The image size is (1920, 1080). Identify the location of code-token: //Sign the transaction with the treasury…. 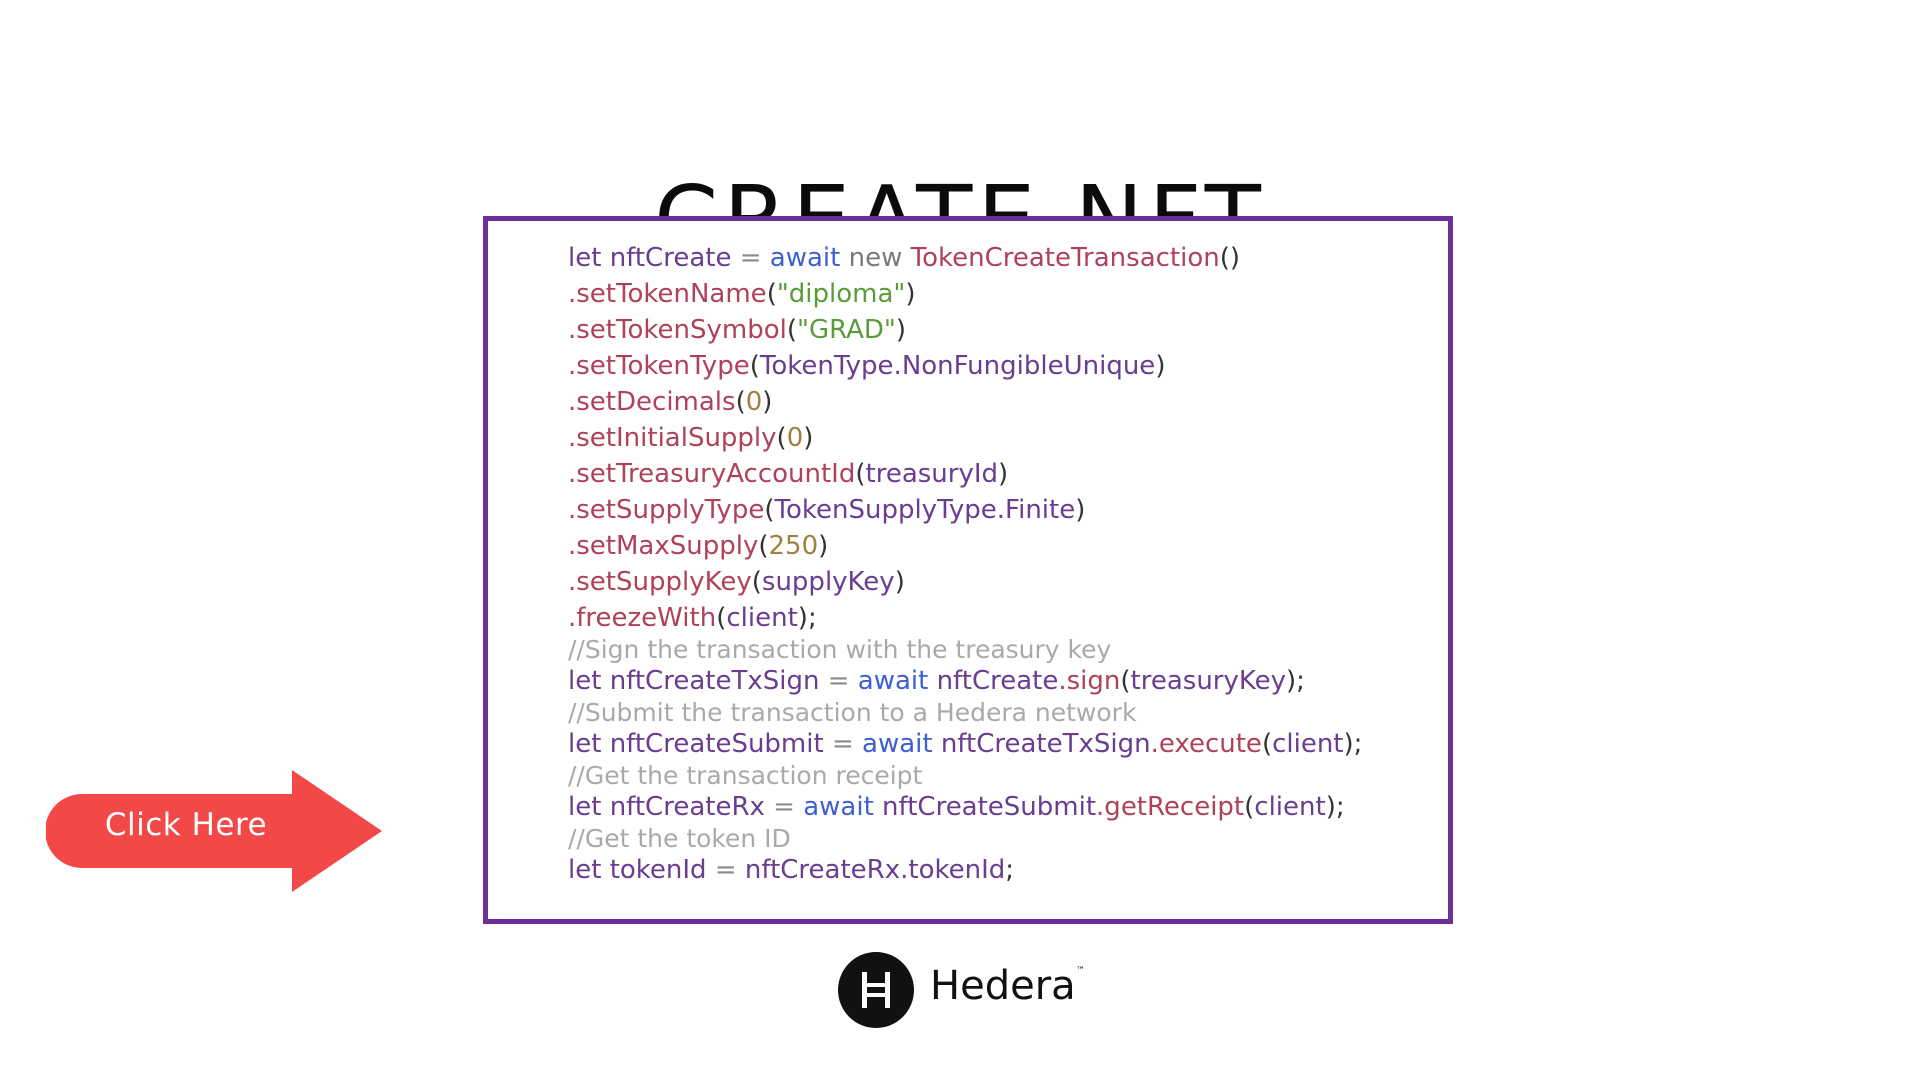
(840, 649).